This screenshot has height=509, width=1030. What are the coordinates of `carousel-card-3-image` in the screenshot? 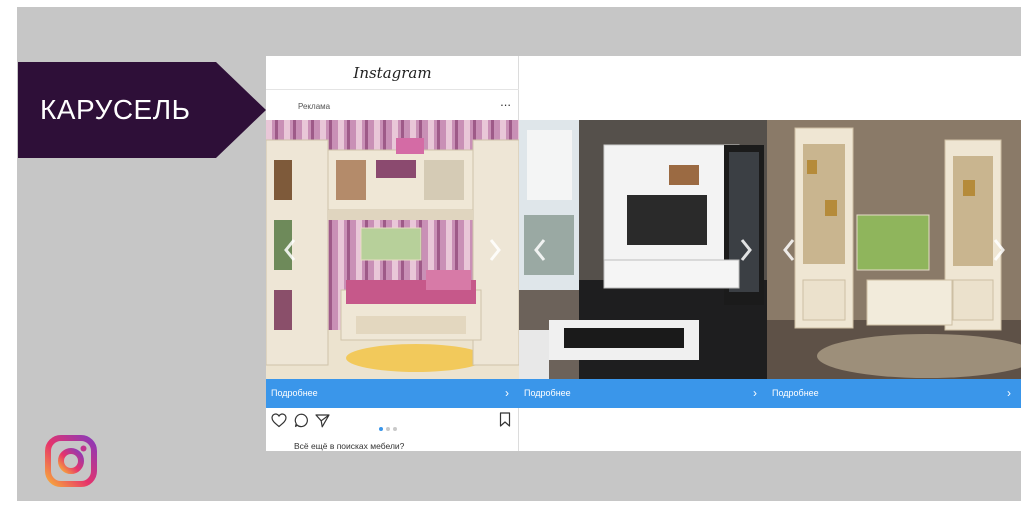 It's located at (894, 249).